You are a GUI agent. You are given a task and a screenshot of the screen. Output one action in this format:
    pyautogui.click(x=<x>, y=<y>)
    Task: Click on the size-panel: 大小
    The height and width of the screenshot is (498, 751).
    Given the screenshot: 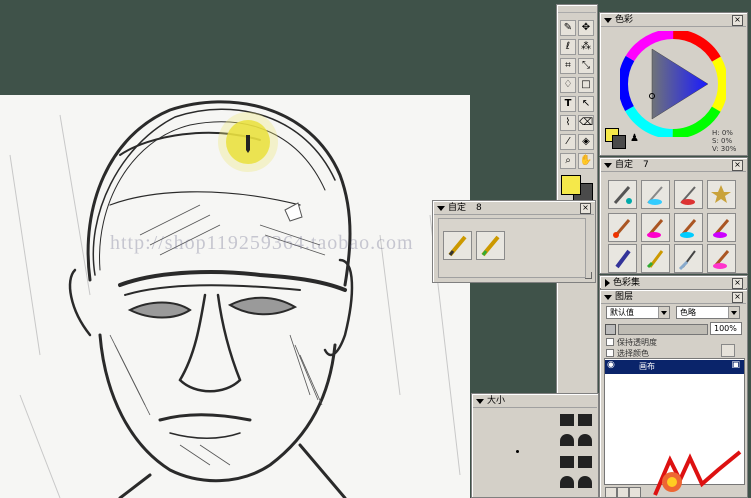 What is the action you would take?
    pyautogui.click(x=535, y=445)
    